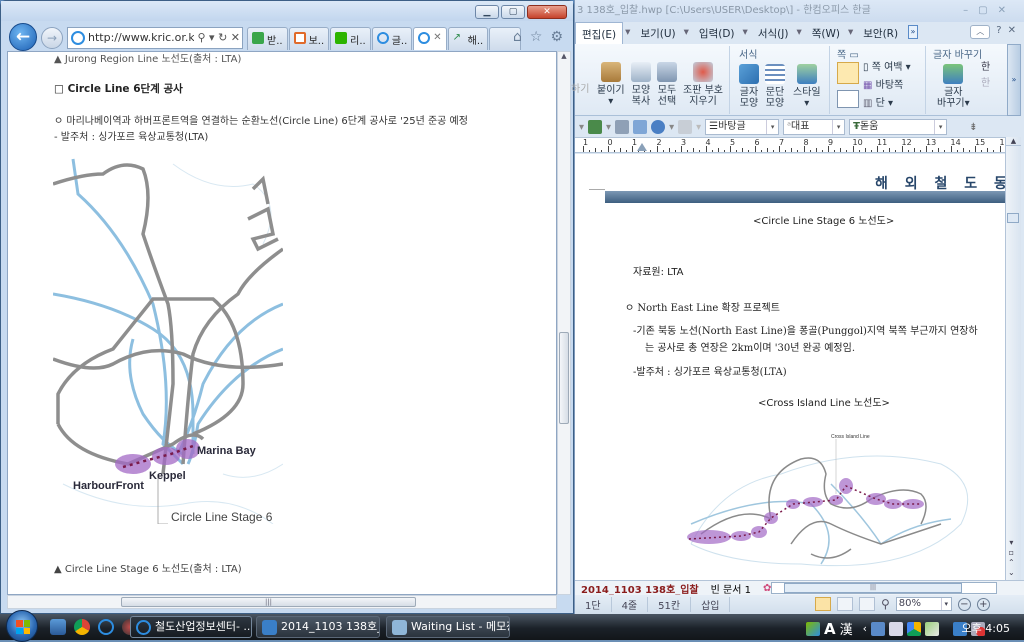 Image resolution: width=1024 pixels, height=642 pixels. What do you see at coordinates (23, 37) in the screenshot?
I see `back-button: ←` at bounding box center [23, 37].